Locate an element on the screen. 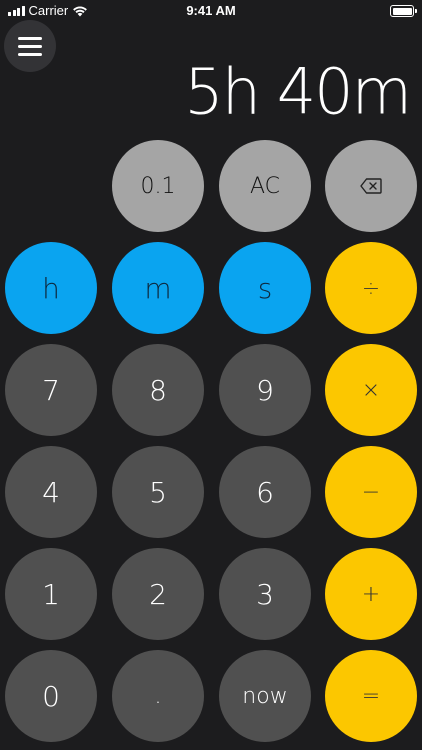 This screenshot has width=422, height=750. menu-button is located at coordinates (30, 46).